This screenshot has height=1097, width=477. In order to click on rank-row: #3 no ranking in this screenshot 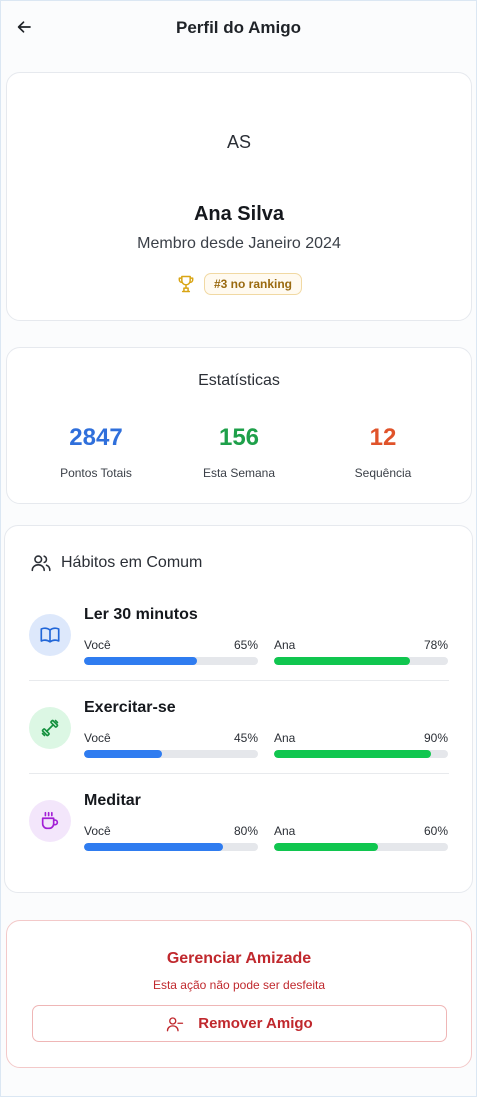, I will do `click(239, 284)`.